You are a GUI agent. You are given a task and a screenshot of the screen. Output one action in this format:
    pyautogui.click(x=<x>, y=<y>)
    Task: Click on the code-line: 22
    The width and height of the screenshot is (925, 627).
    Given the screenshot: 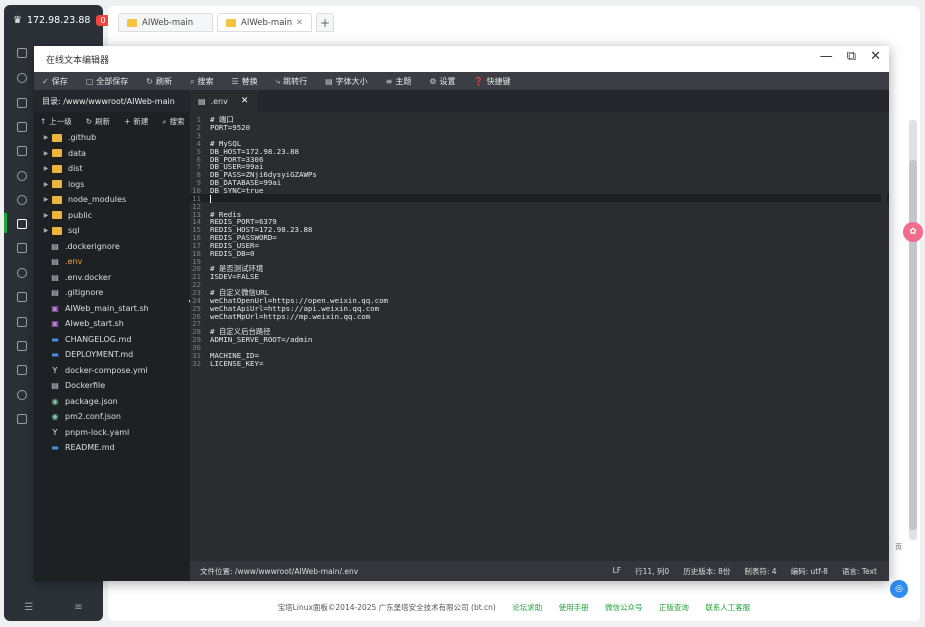 What is the action you would take?
    pyautogui.click(x=539, y=284)
    